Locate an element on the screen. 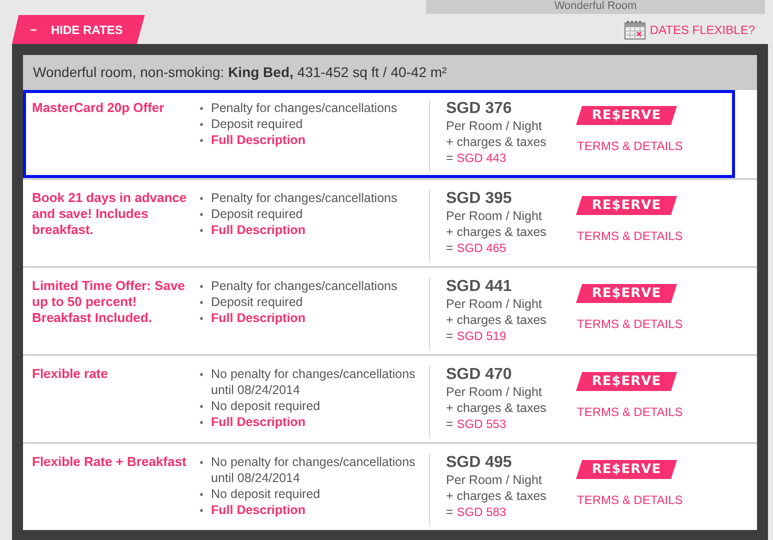 The image size is (773, 540). nightly-price: SGD 376 is located at coordinates (479, 109).